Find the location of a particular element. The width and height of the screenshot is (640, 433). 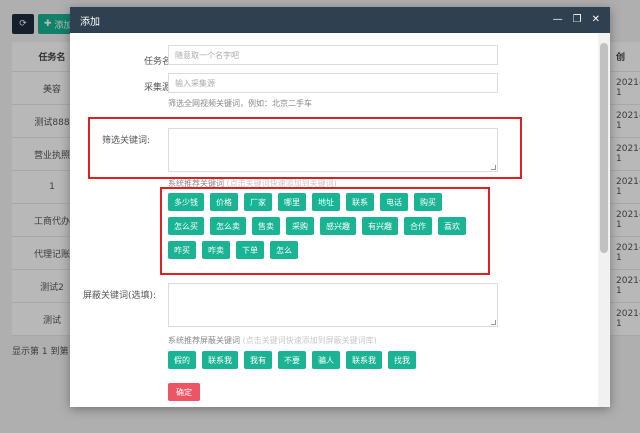

source-input: 输入采集源 is located at coordinates (333, 83).